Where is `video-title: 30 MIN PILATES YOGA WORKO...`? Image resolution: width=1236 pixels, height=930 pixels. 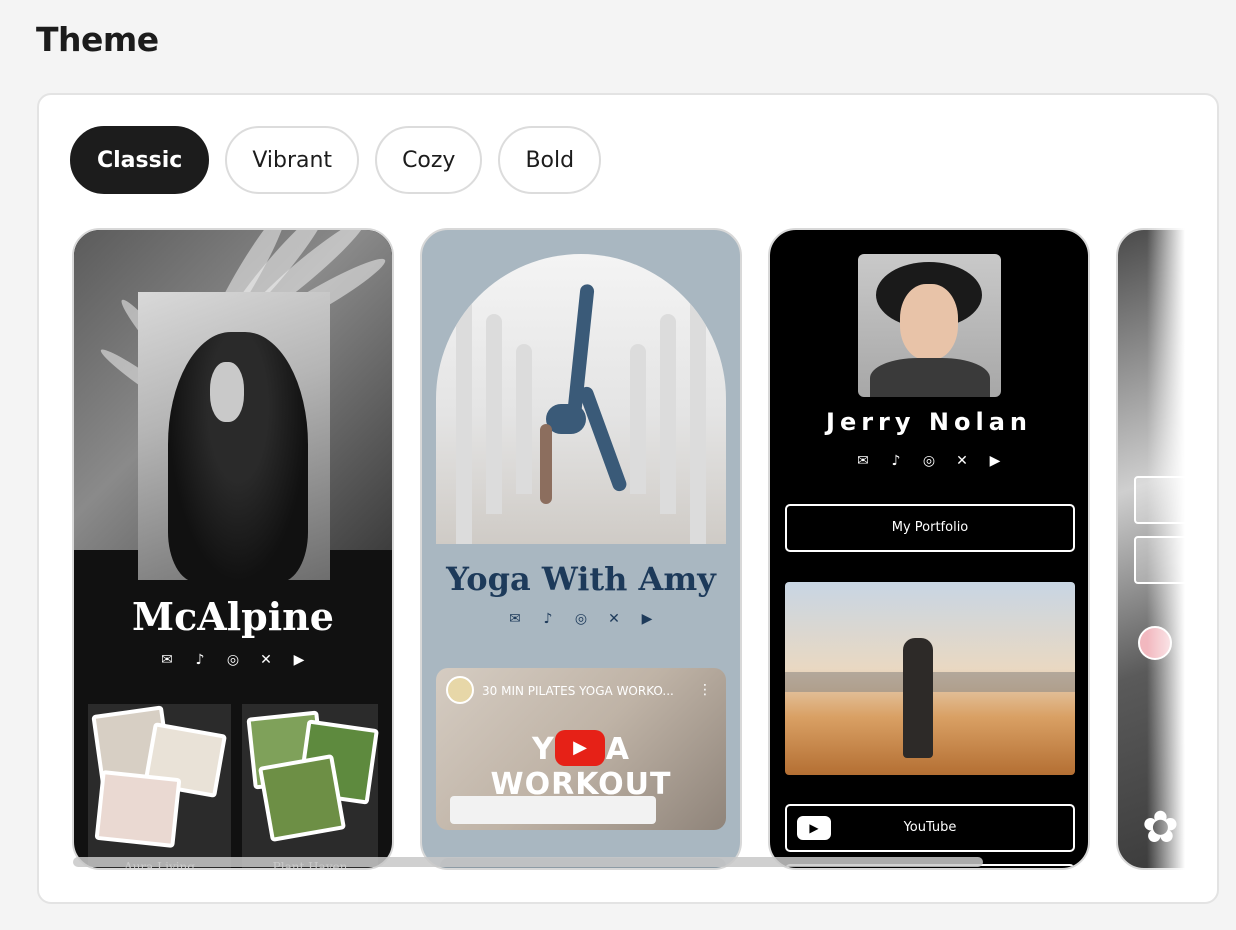
video-title: 30 MIN PILATES YOGA WORKO... is located at coordinates (578, 691).